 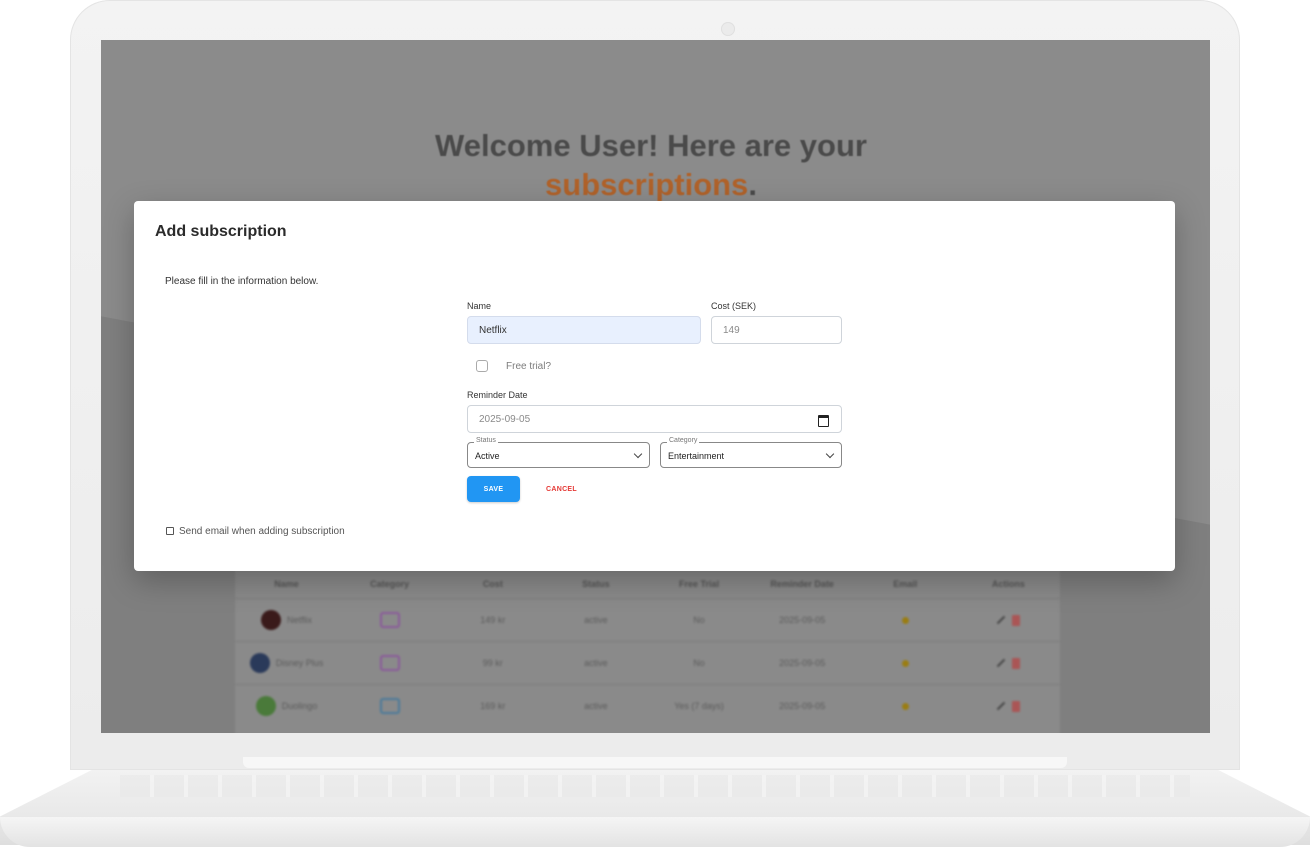 I want to click on reminder-date-value: 2025-09-05, so click(x=505, y=419).